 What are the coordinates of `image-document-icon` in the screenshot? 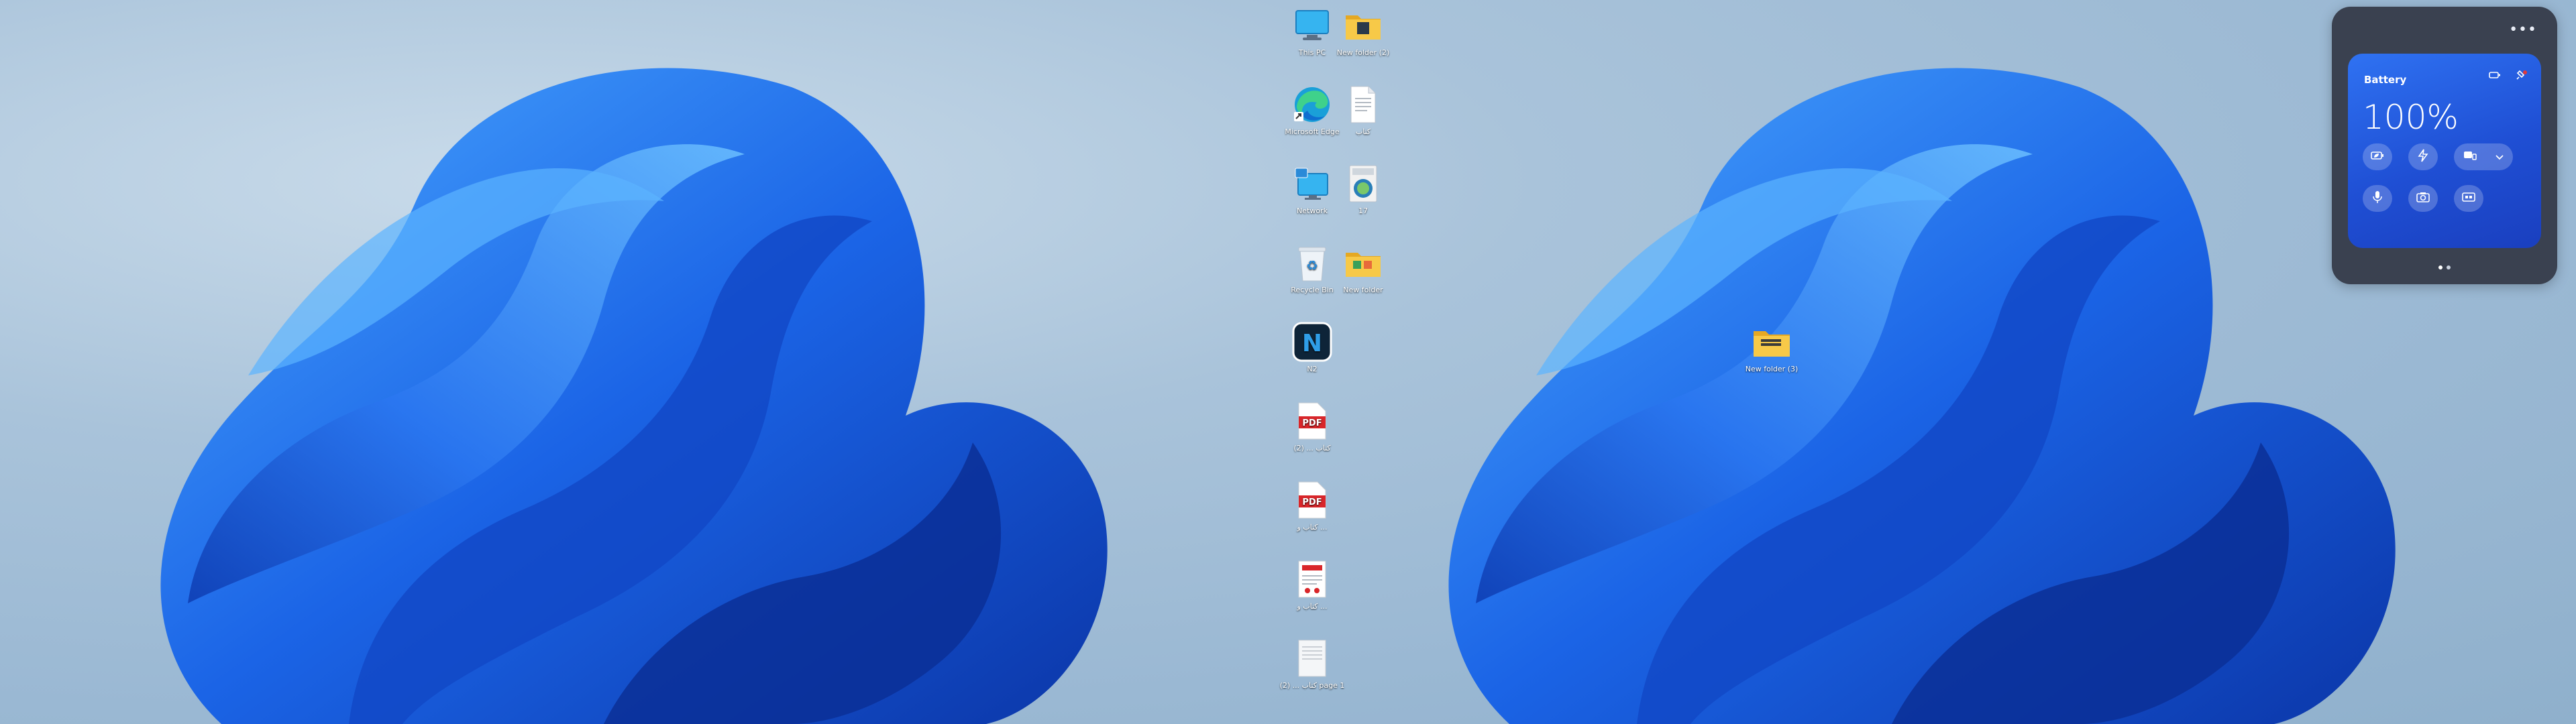 It's located at (1312, 579).